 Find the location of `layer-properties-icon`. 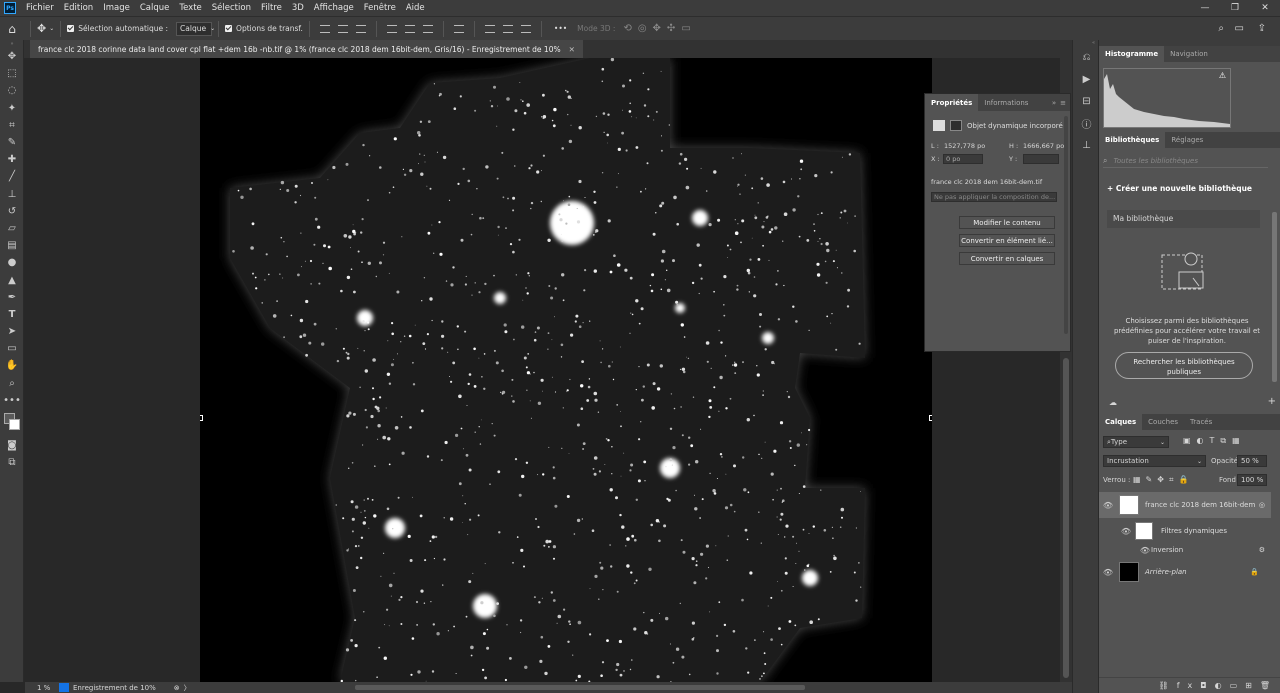

layer-properties-icon is located at coordinates (939, 125).